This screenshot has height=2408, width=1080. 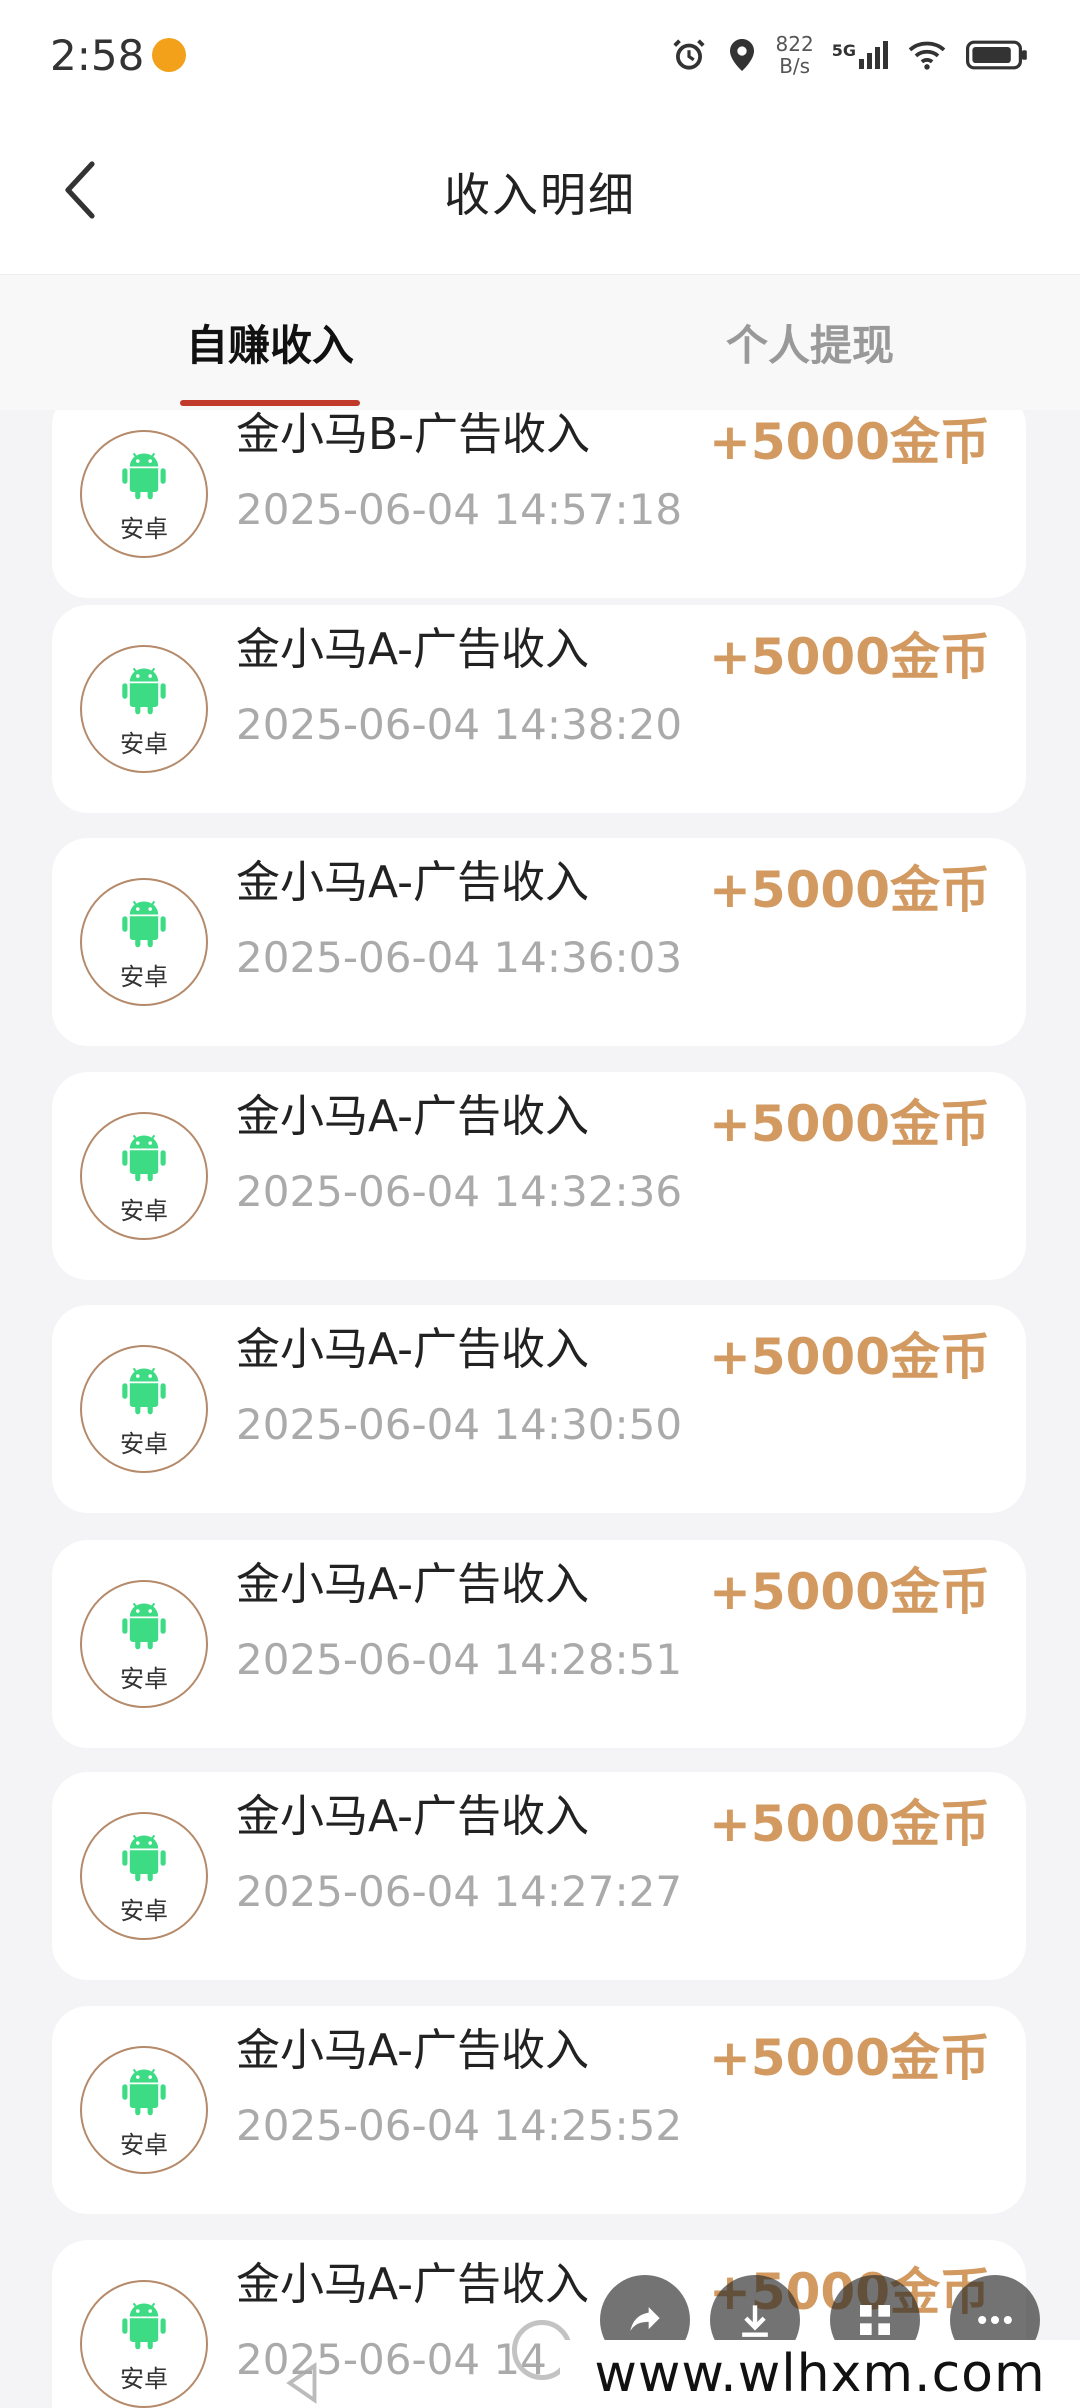 I want to click on list-item: 安卓 金小马A-广告收入 2025-06-04 14:32:36 +5000金币, so click(x=539, y=1176).